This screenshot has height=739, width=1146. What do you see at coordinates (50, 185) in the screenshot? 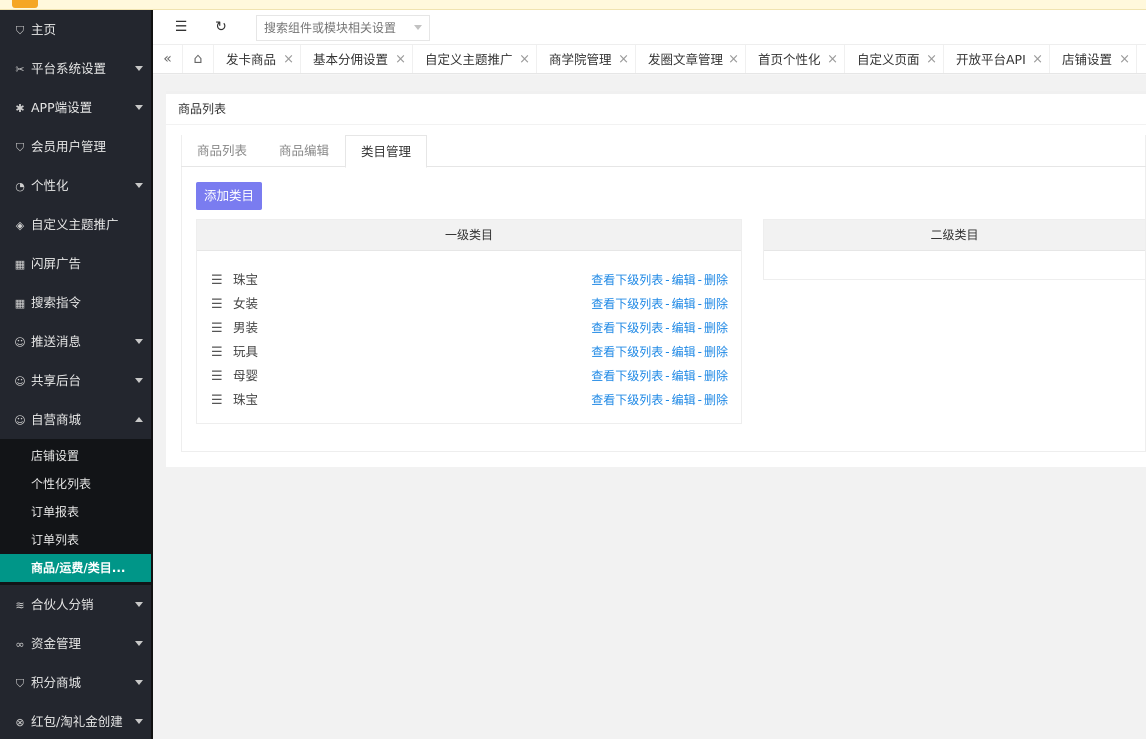
I see `sidebar-item-label: 个性化` at bounding box center [50, 185].